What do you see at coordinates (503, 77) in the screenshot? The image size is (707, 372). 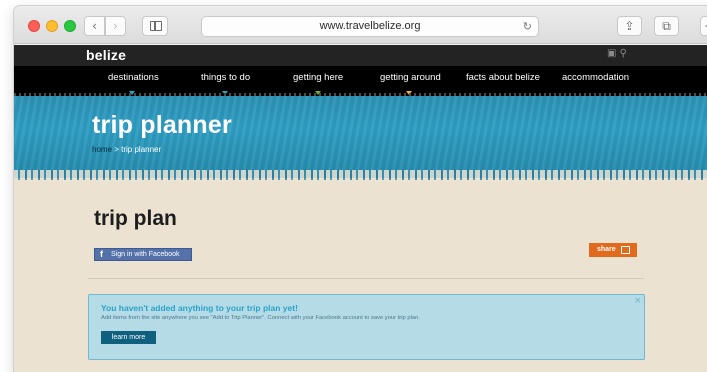 I see `nav-item-facts-about-belize: facts about belize` at bounding box center [503, 77].